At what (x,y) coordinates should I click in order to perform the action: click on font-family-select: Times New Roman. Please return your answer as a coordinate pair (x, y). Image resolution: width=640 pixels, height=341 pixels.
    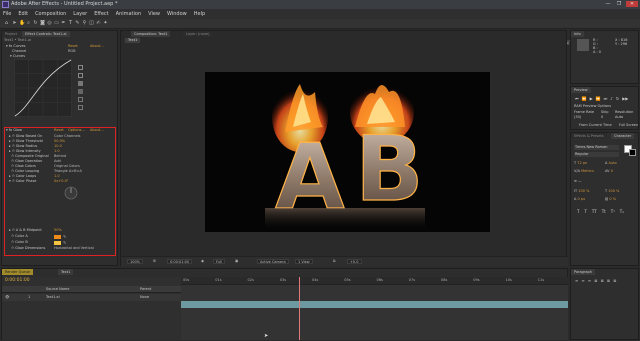
    Looking at the image, I should click on (596, 147).